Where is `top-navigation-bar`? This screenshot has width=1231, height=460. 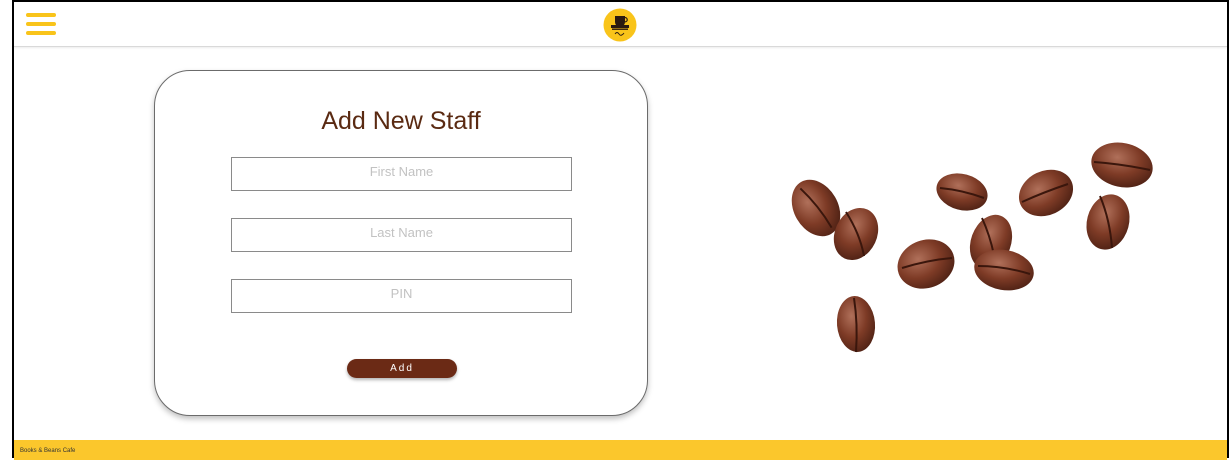 top-navigation-bar is located at coordinates (620, 24).